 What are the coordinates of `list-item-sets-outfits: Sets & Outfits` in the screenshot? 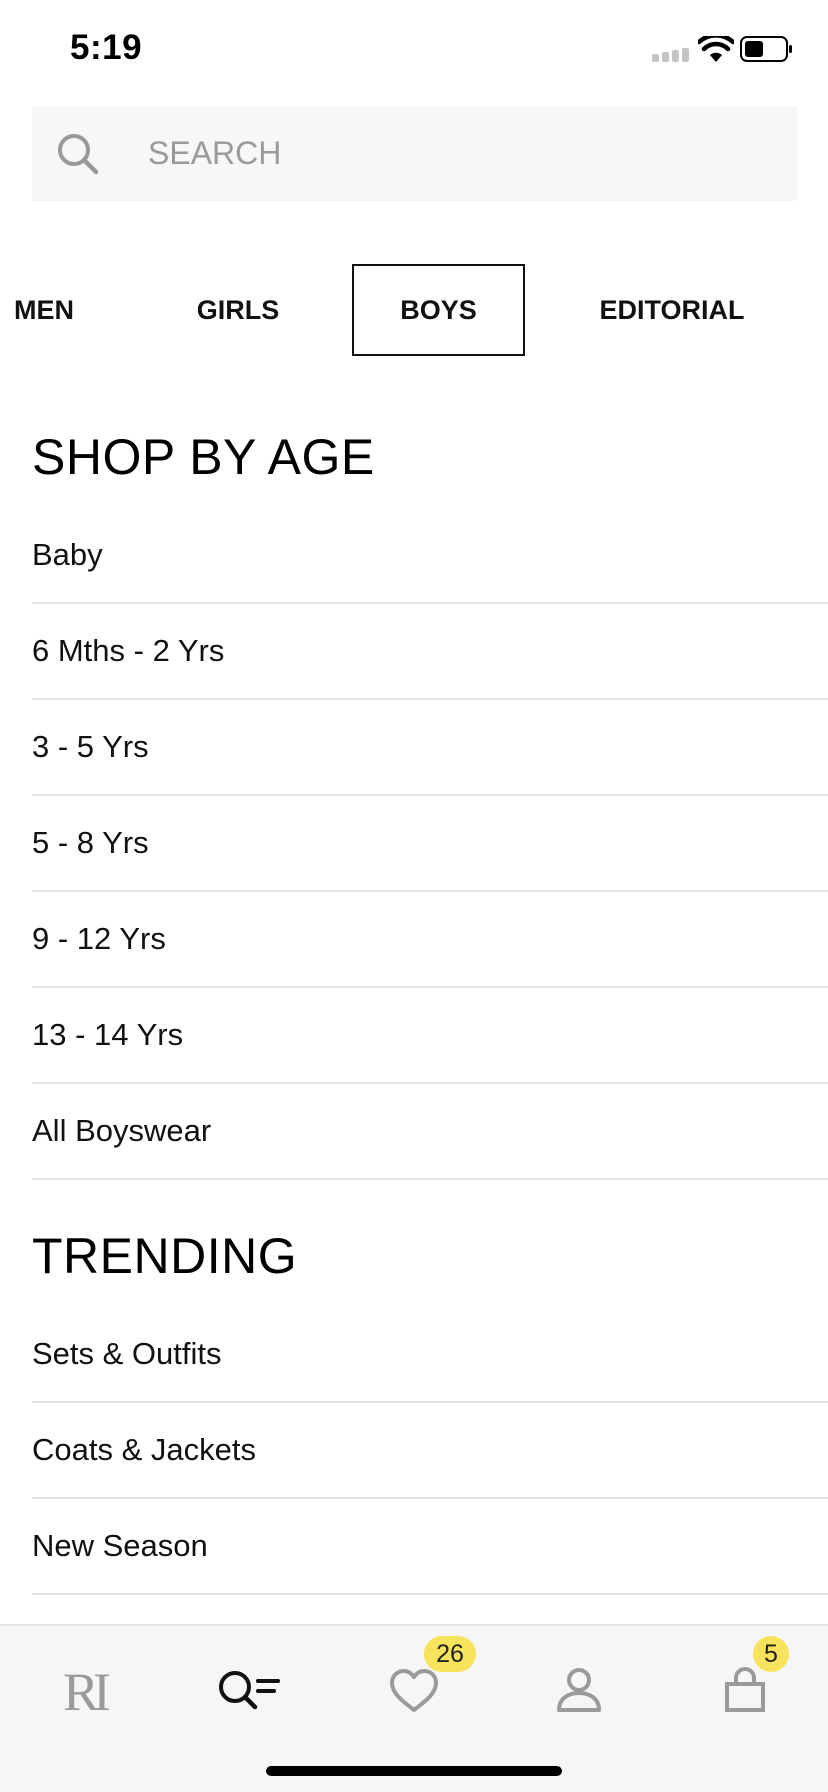 It's located at (430, 1355).